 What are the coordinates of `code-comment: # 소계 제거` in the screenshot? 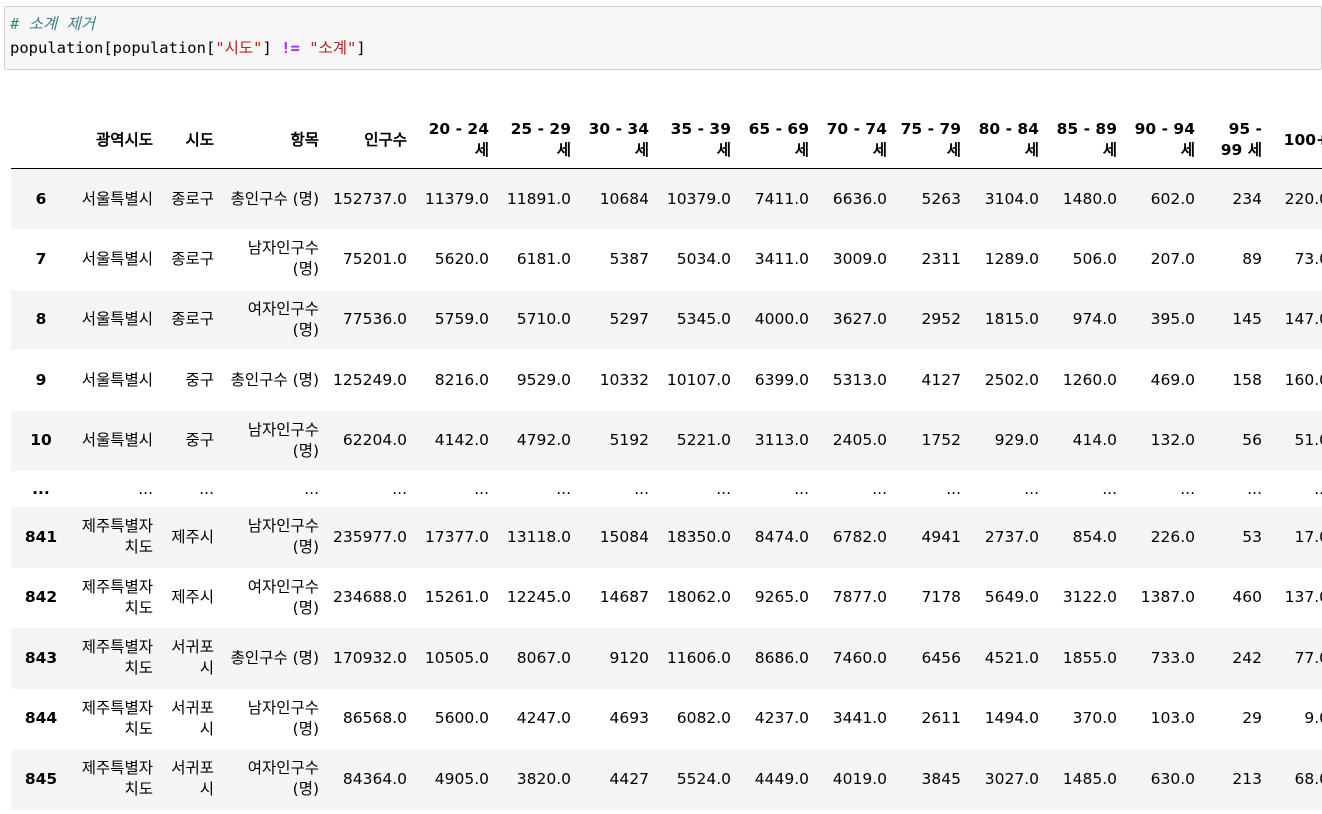 It's located at (53, 24).